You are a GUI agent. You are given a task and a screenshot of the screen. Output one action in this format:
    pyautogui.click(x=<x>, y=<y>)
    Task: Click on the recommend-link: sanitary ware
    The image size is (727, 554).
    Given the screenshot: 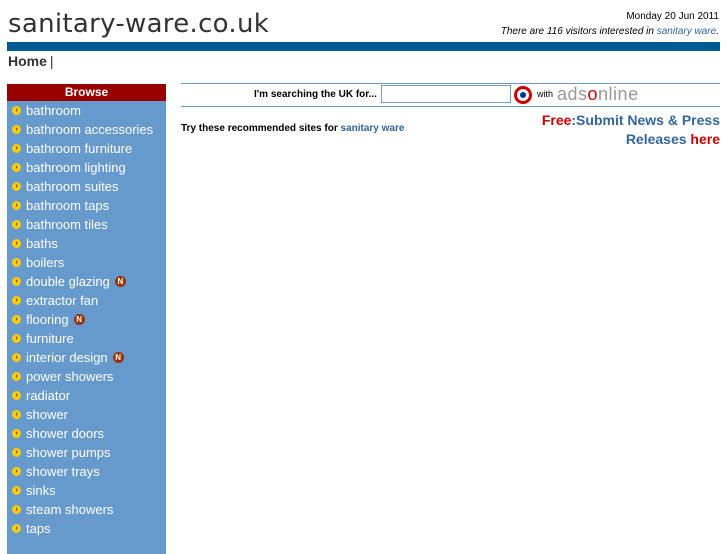 What is the action you would take?
    pyautogui.click(x=373, y=128)
    